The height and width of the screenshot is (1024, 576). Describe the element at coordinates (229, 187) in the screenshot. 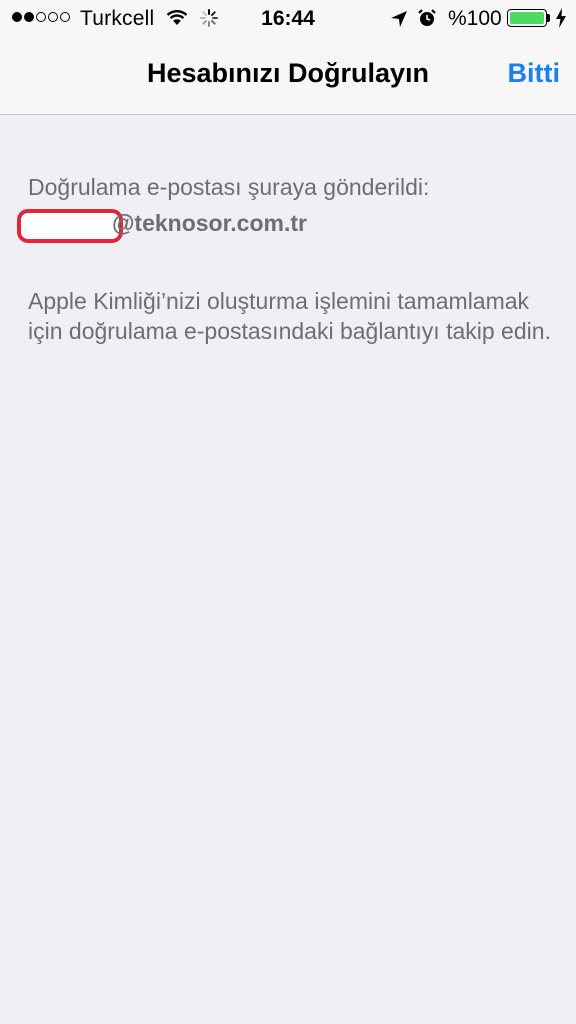

I see `email-sent-label: Doğrulama e-postası şuraya gönderildi:` at that location.